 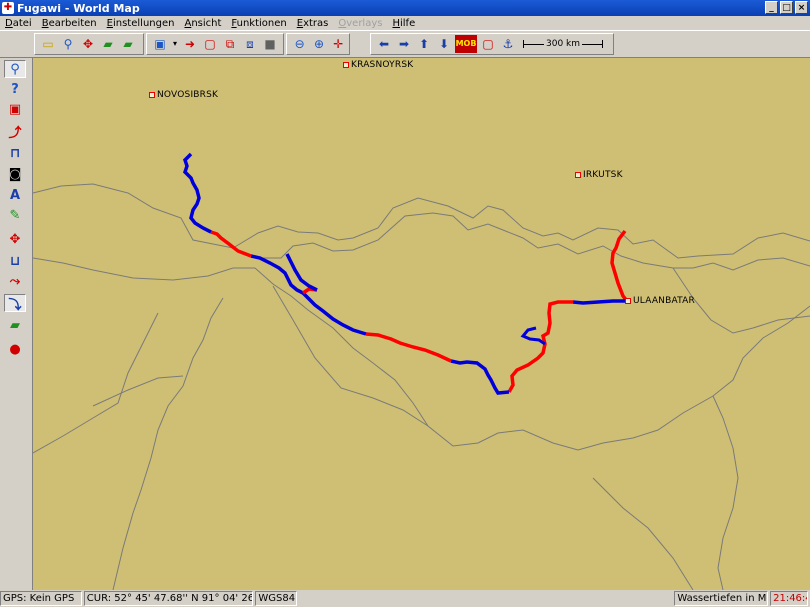 I want to click on edit-track-icon: ⊔, so click(x=15, y=261).